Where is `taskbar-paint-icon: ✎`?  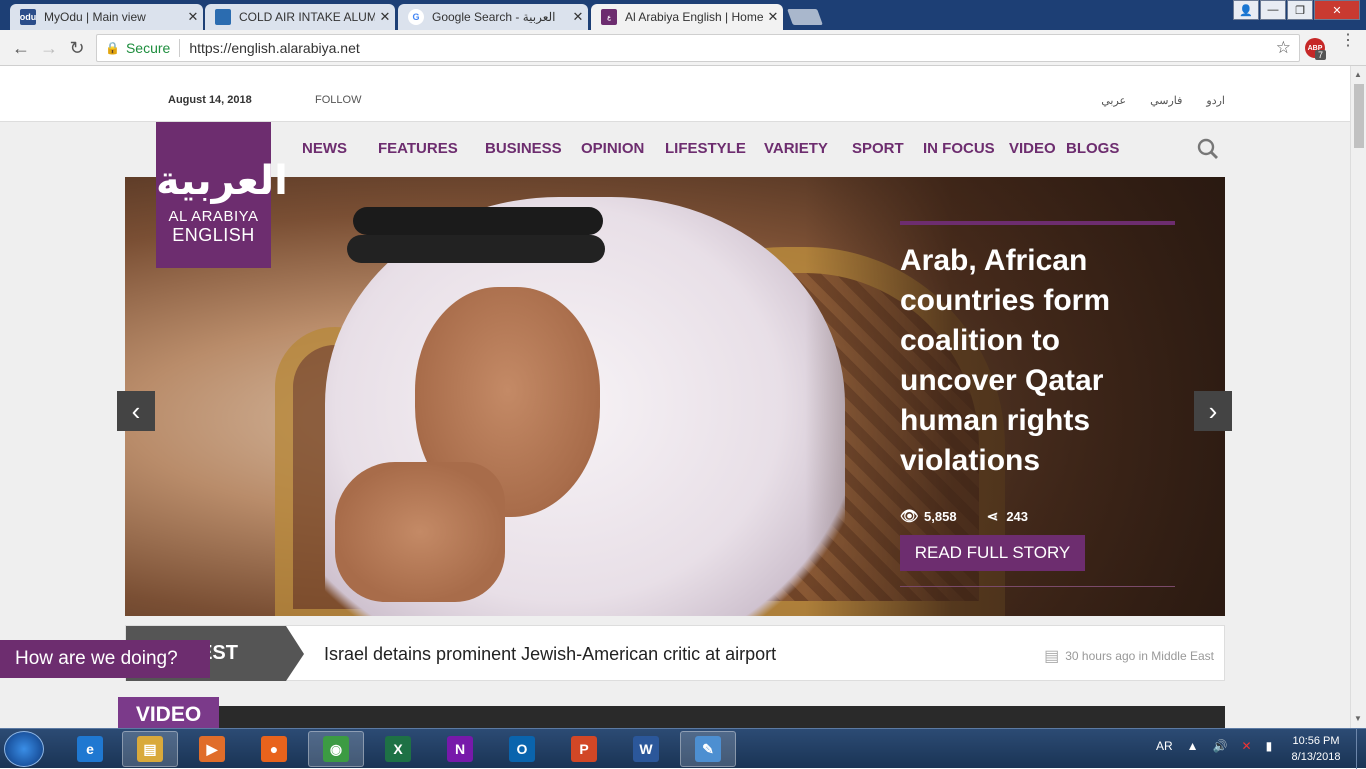 taskbar-paint-icon: ✎ is located at coordinates (708, 749).